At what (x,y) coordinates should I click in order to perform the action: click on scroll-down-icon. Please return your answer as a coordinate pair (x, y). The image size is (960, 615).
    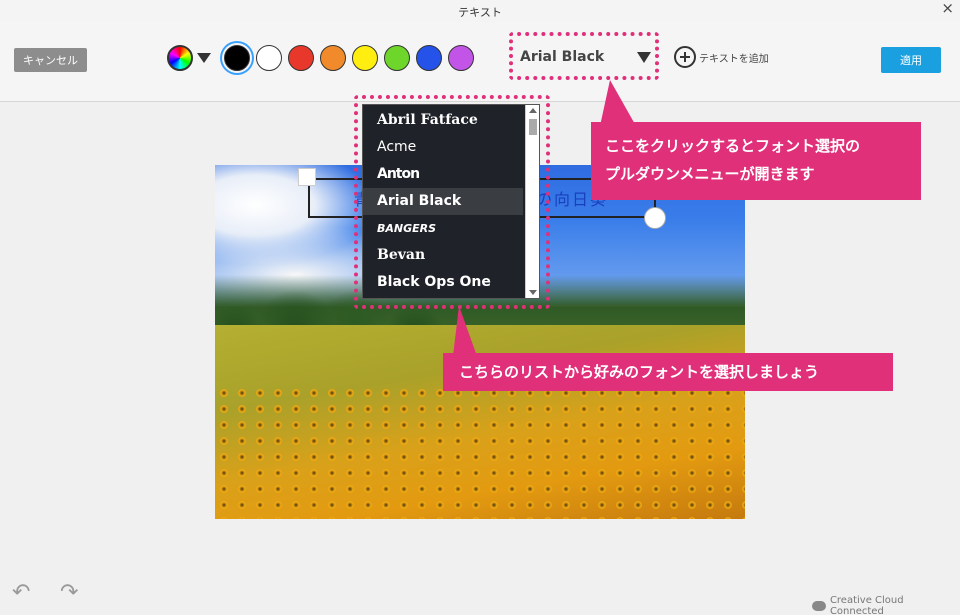
    Looking at the image, I should click on (533, 292).